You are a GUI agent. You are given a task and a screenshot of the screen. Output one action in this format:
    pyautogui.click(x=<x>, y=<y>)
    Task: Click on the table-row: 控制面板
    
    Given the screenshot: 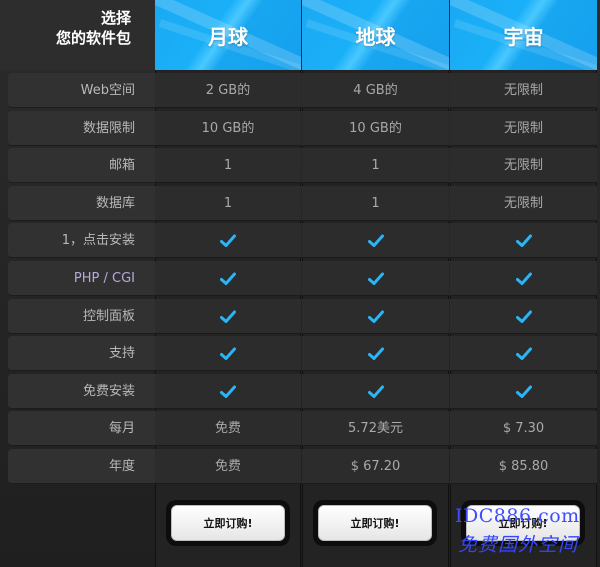 What is the action you would take?
    pyautogui.click(x=302, y=316)
    